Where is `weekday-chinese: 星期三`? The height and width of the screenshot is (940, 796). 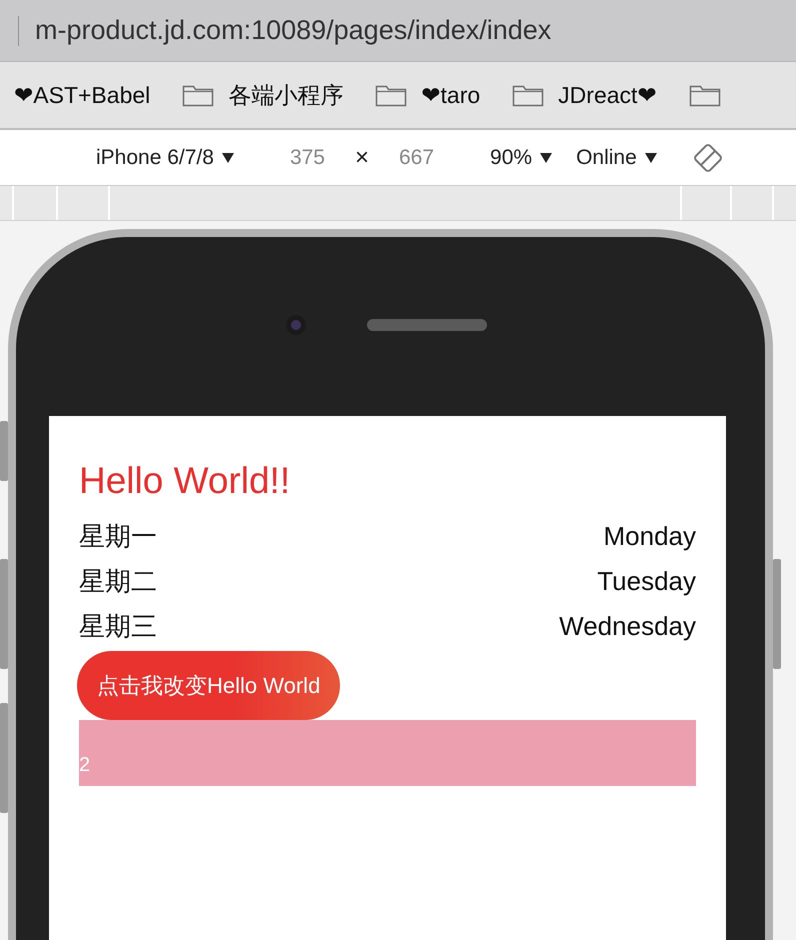 weekday-chinese: 星期三 is located at coordinates (118, 626).